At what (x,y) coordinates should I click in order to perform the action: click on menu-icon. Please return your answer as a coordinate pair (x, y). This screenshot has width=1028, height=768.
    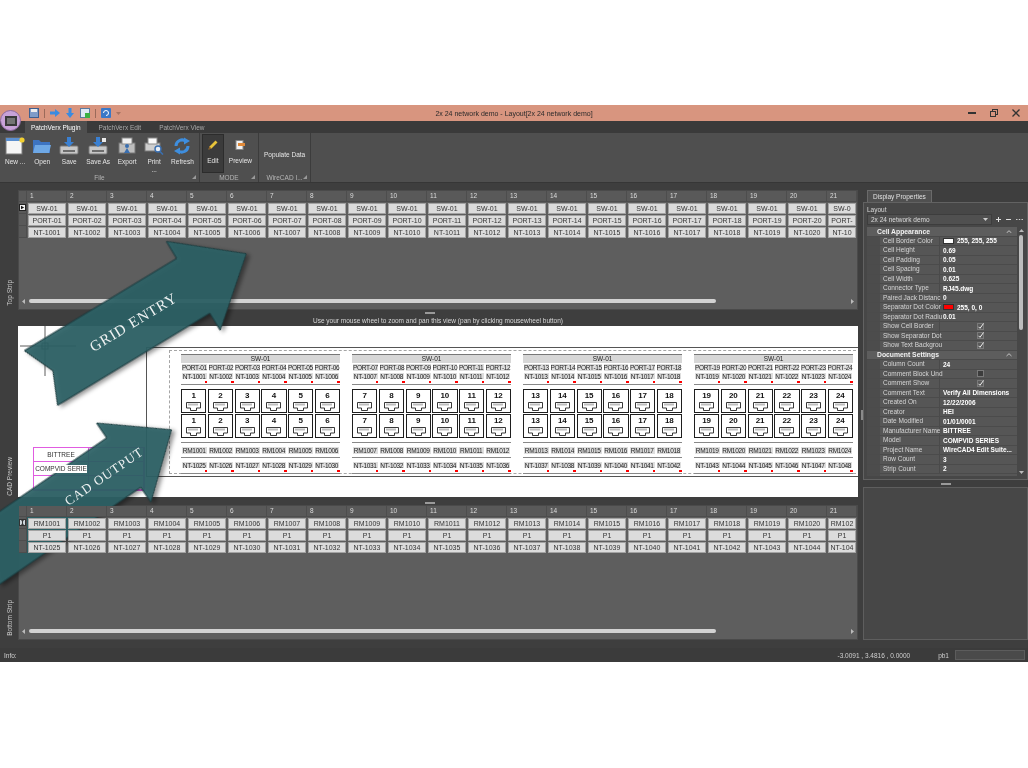
    Looking at the image, I should click on (10, 120).